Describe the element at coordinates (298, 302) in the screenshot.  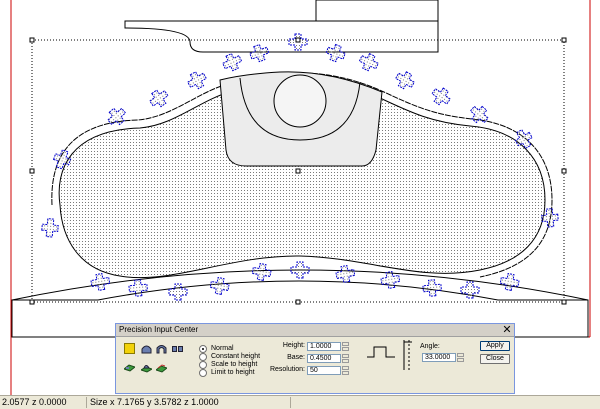
I see `handle-bc` at that location.